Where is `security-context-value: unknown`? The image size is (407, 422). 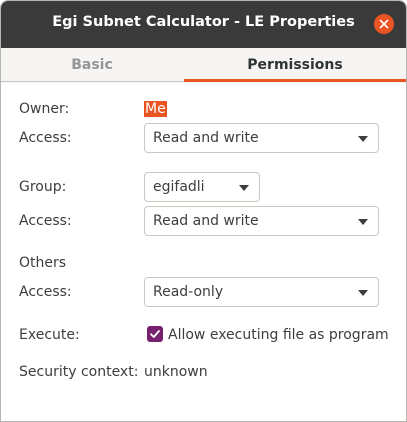 security-context-value: unknown is located at coordinates (176, 372).